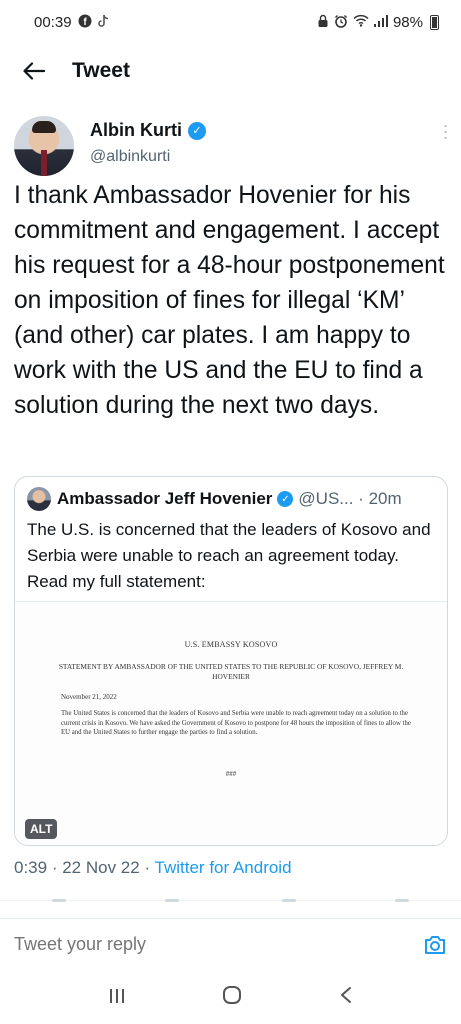  Describe the element at coordinates (136, 130) in the screenshot. I see `author-name: Albin Kurti` at that location.